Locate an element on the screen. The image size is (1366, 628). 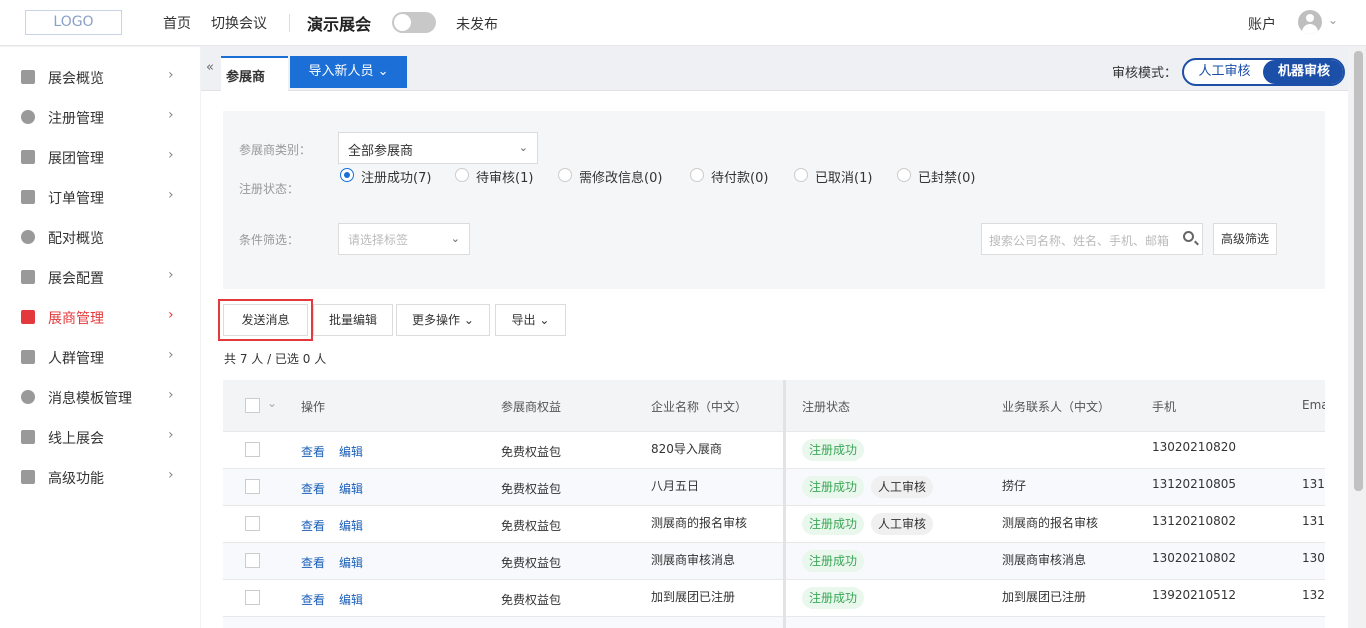
review-mode-manual: 人工审核 is located at coordinates (1224, 72).